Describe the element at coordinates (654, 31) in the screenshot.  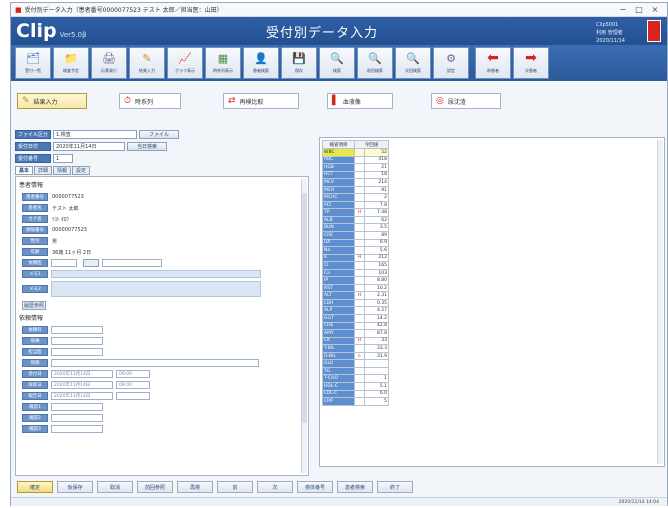
I see `exit-icon` at that location.